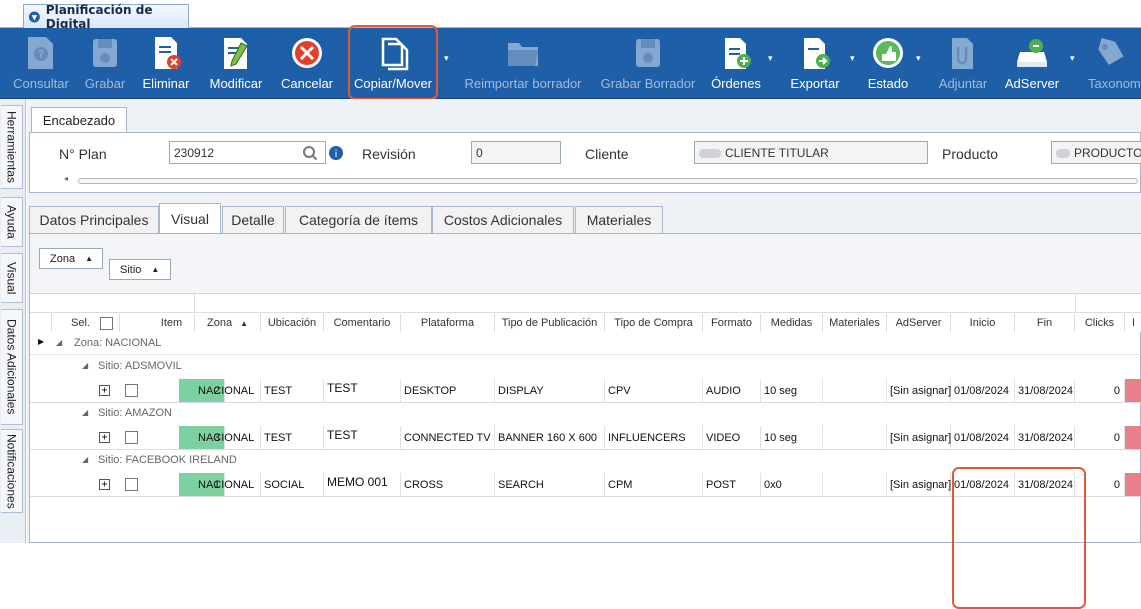 This screenshot has width=1141, height=609. What do you see at coordinates (983, 323) in the screenshot?
I see `col-inicio: Inicio` at bounding box center [983, 323].